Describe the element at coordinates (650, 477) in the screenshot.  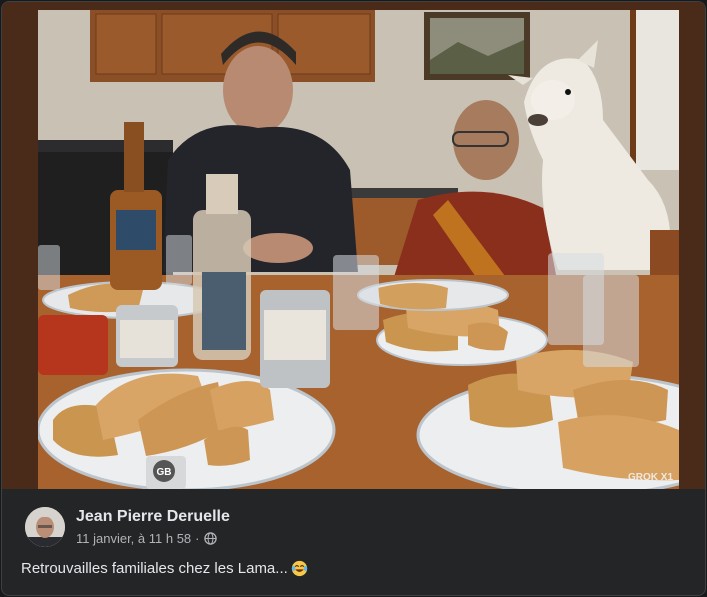
I see `image-watermark: GROK X1` at that location.